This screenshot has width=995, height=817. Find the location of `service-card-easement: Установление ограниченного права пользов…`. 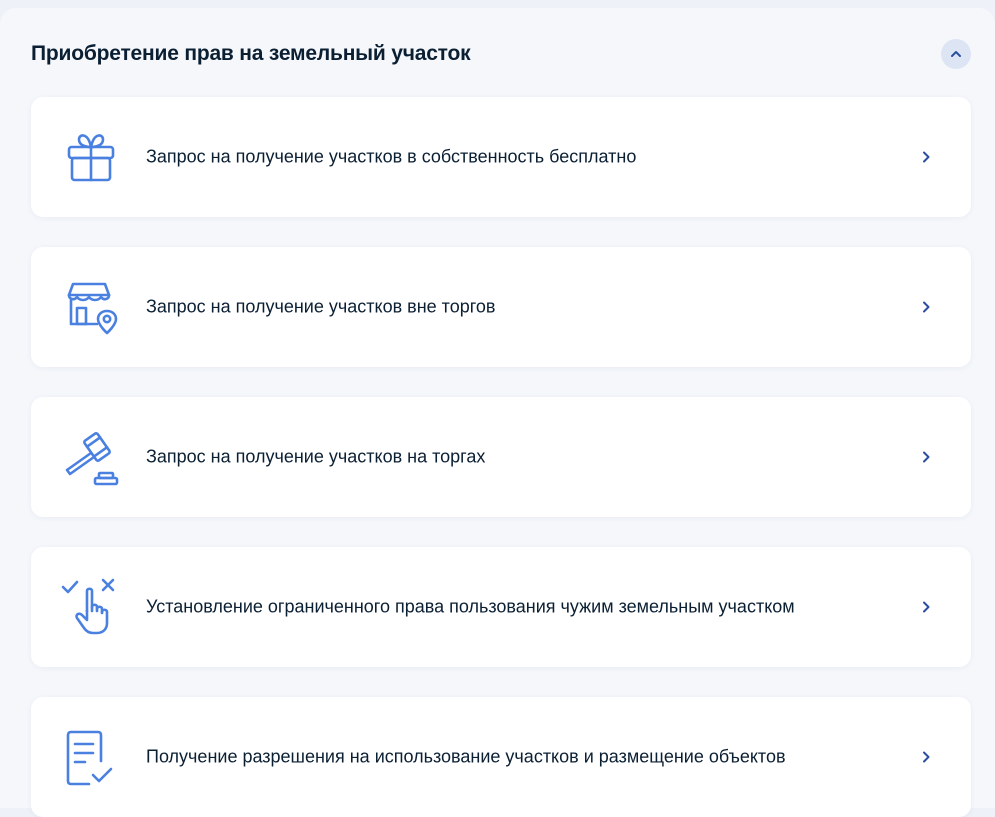

service-card-easement: Установление ограниченного права пользов… is located at coordinates (501, 607).